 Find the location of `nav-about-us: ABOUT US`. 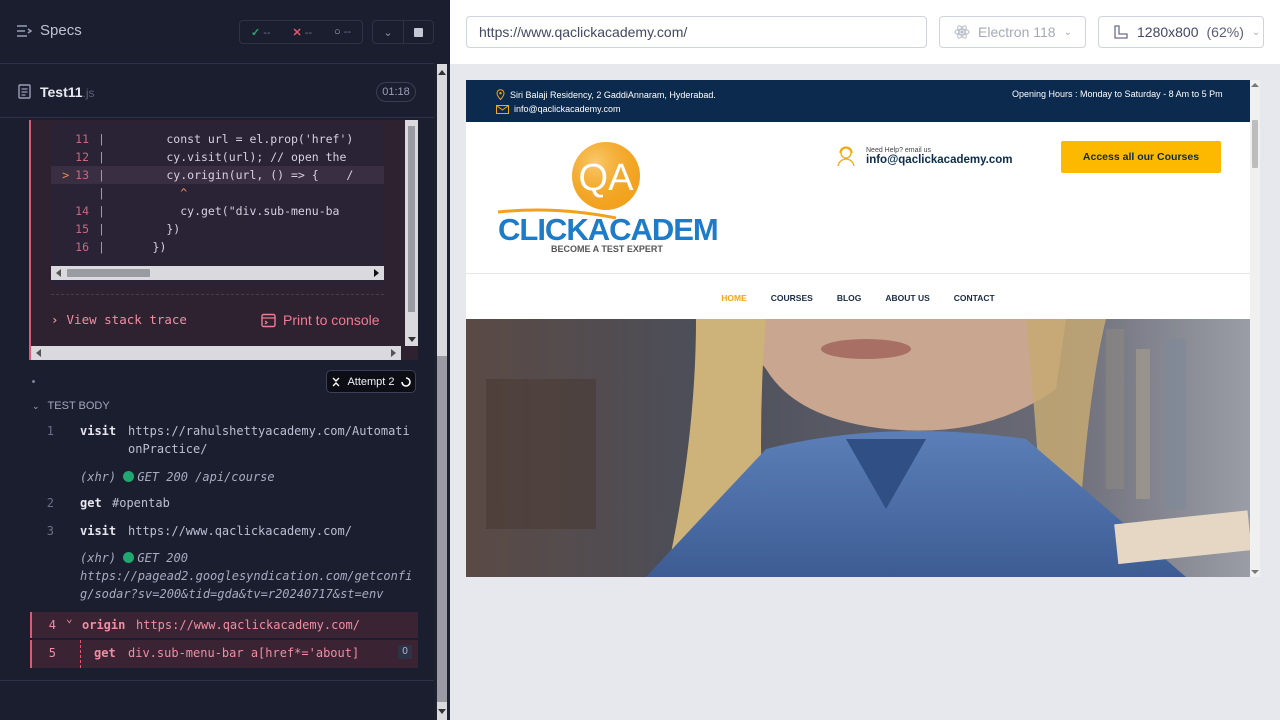

nav-about-us: ABOUT US is located at coordinates (907, 298).